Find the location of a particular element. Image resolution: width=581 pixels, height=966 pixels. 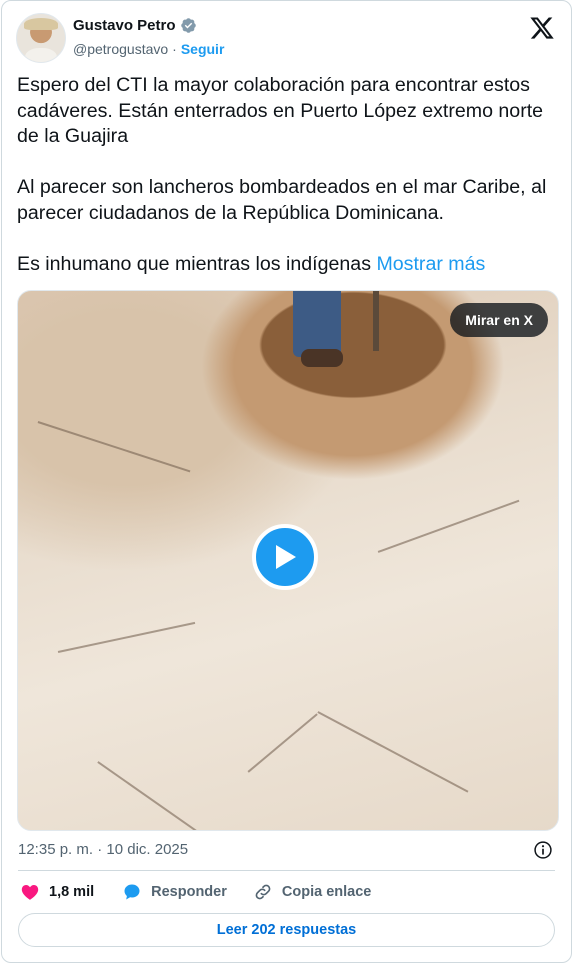

play-button is located at coordinates (285, 557).